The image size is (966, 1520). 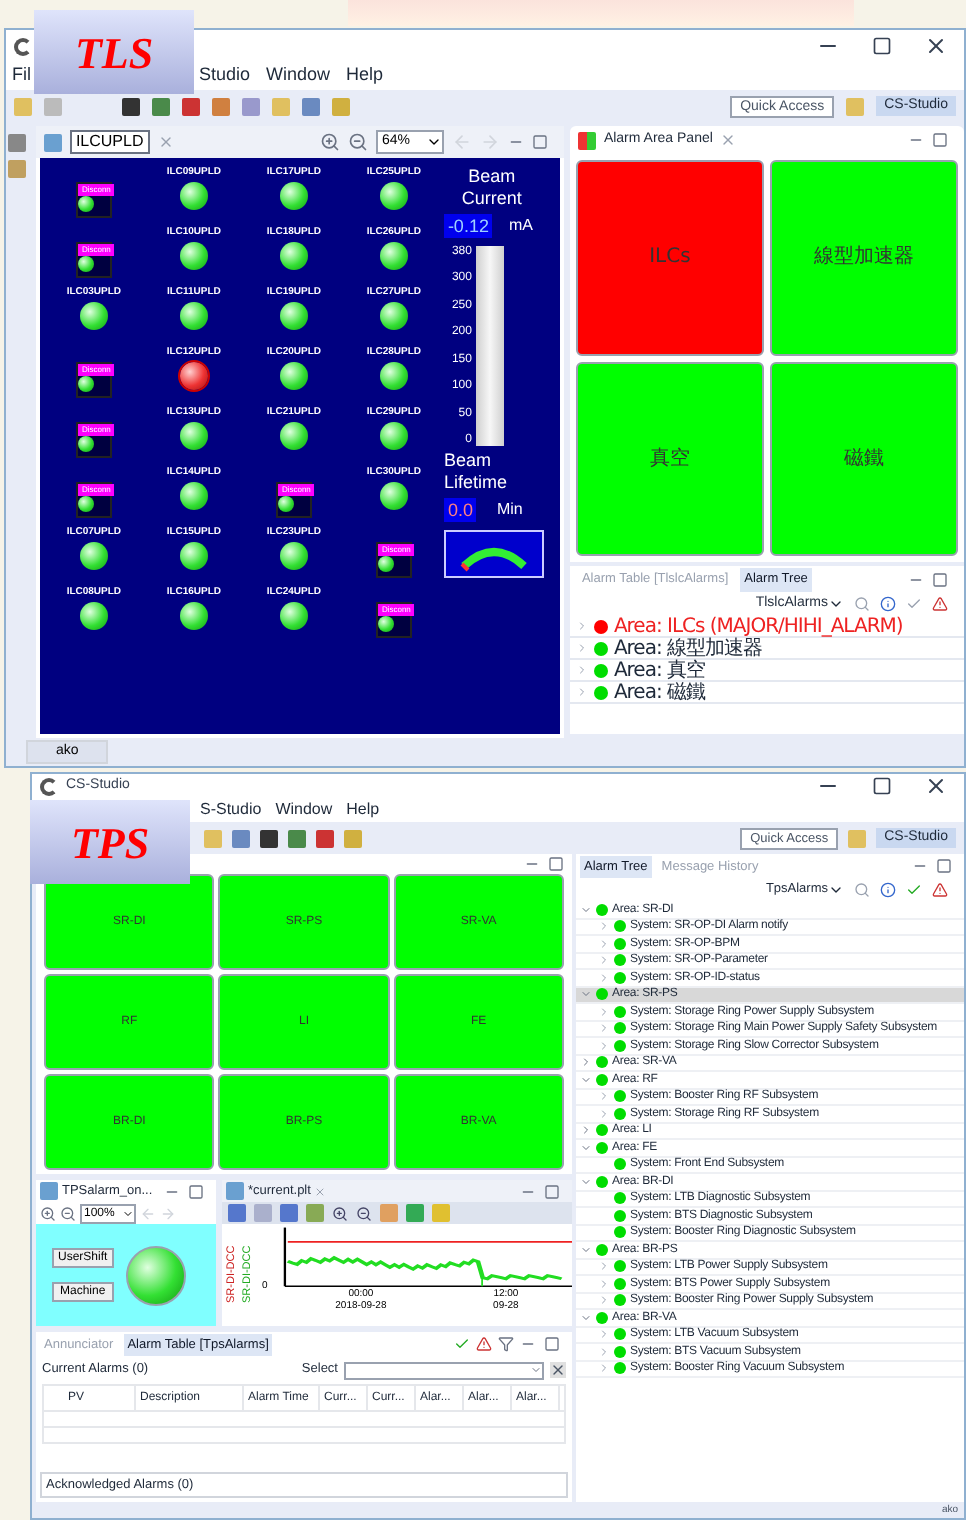 What do you see at coordinates (558, 1370) in the screenshot?
I see `clear-icon` at bounding box center [558, 1370].